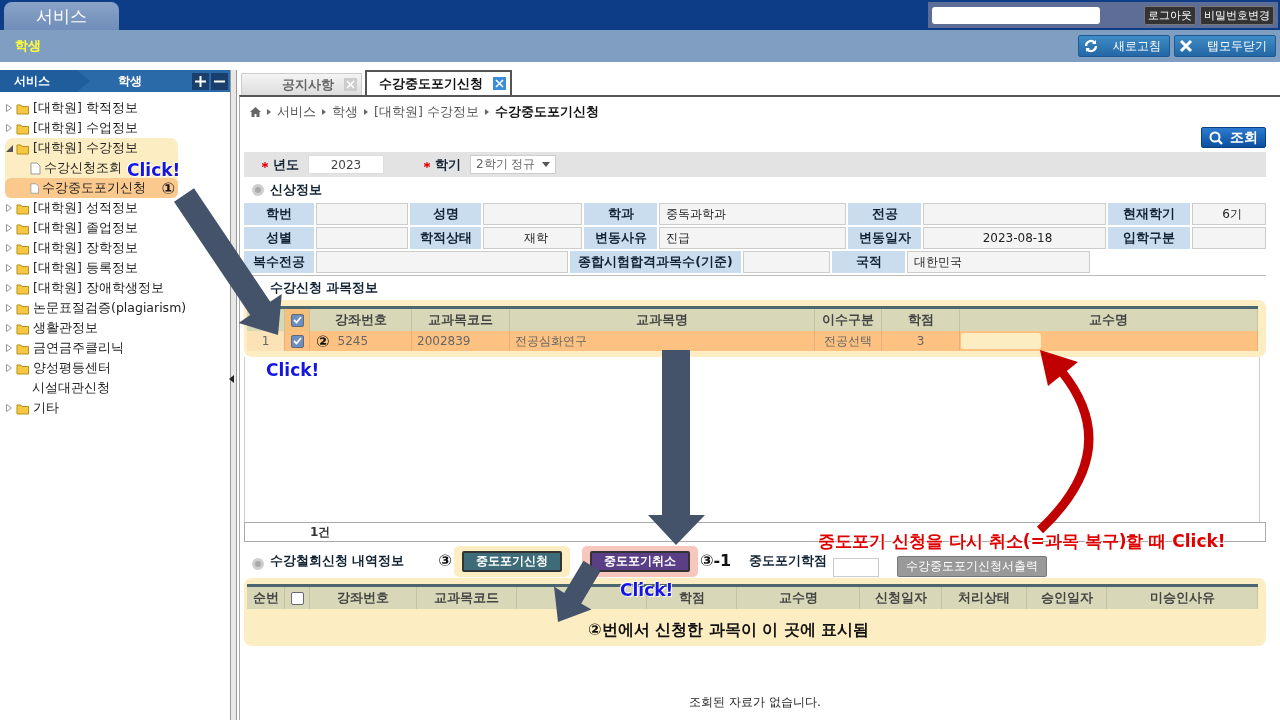 This screenshot has width=1280, height=720. What do you see at coordinates (33, 408) in the screenshot?
I see `tree-item: 기타` at bounding box center [33, 408].